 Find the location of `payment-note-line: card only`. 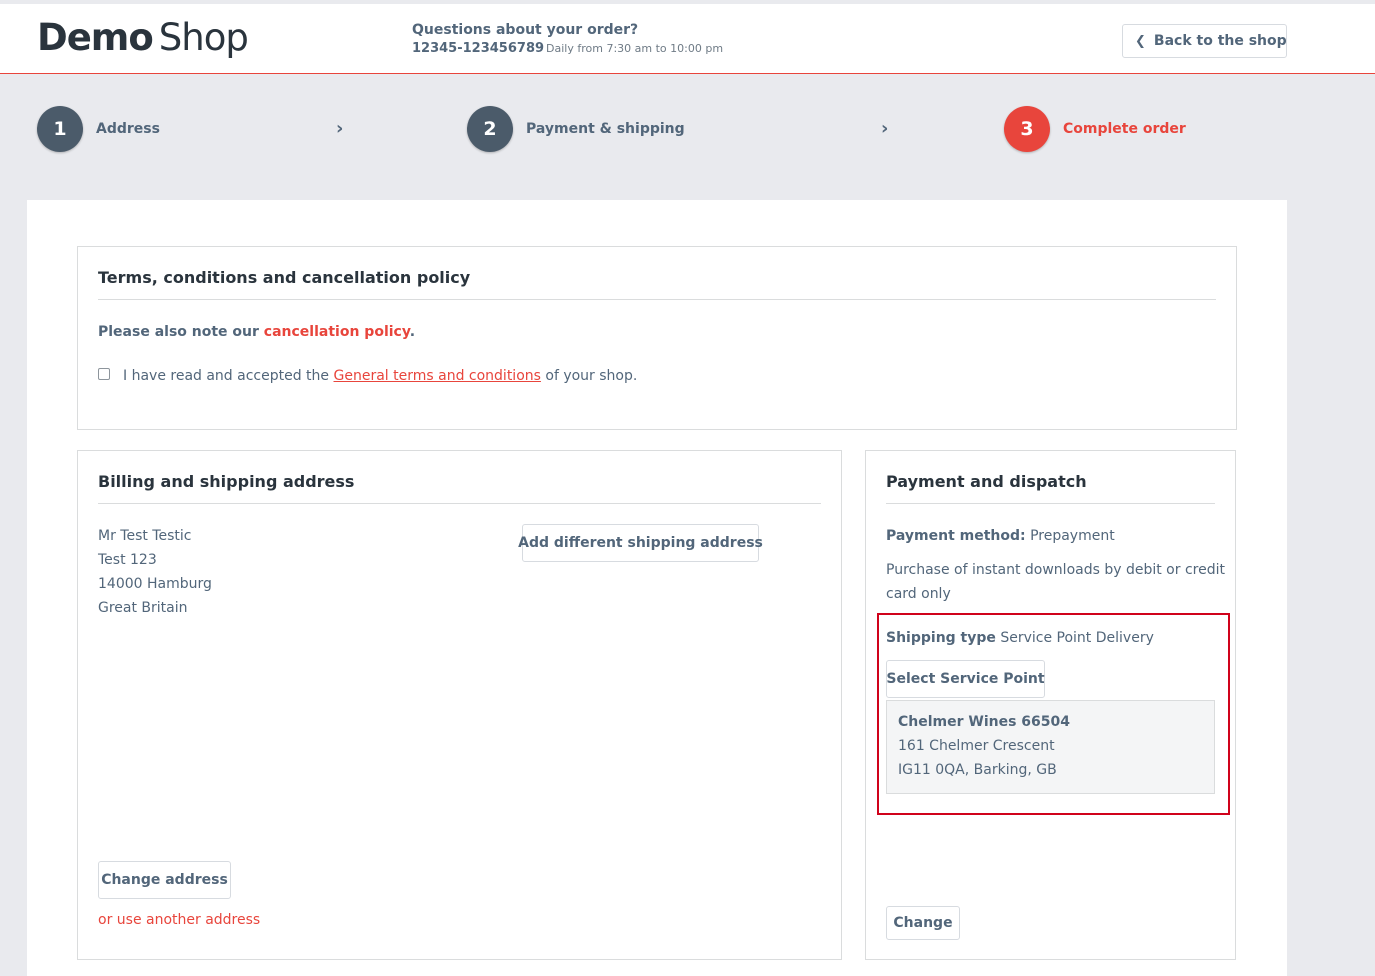

payment-note-line: card only is located at coordinates (918, 594).